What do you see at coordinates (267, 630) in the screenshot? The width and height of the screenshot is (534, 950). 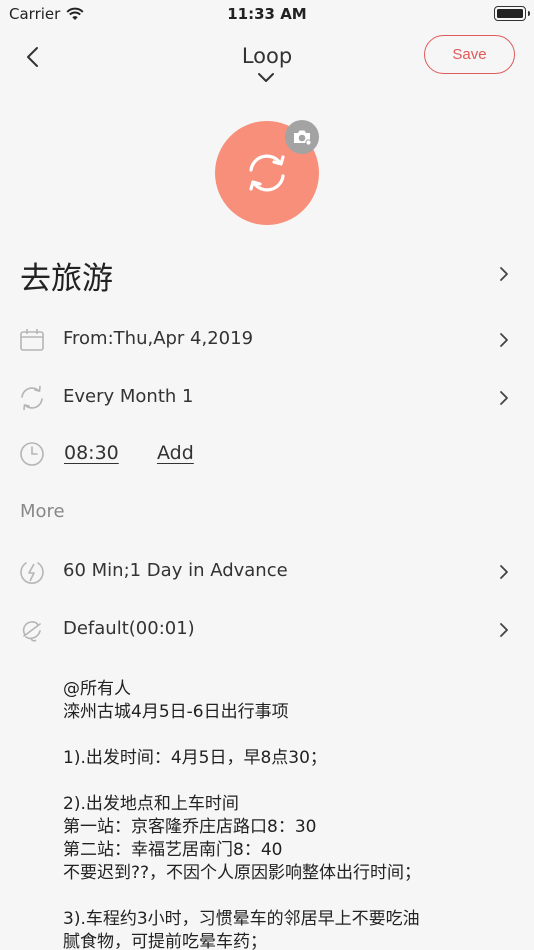 I see `sound-row: Default(00:01)` at bounding box center [267, 630].